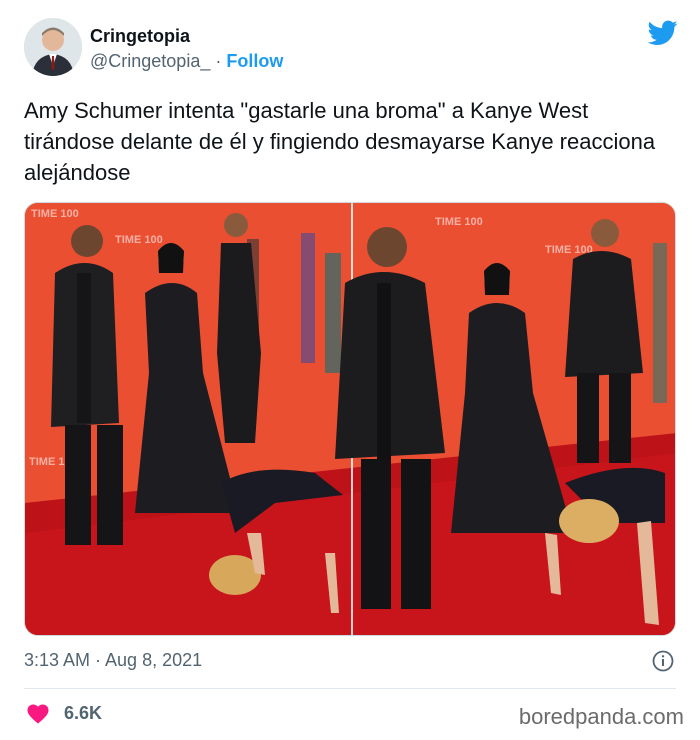 This screenshot has width=700, height=740. I want to click on author-handle: @Cringetopia_, so click(150, 61).